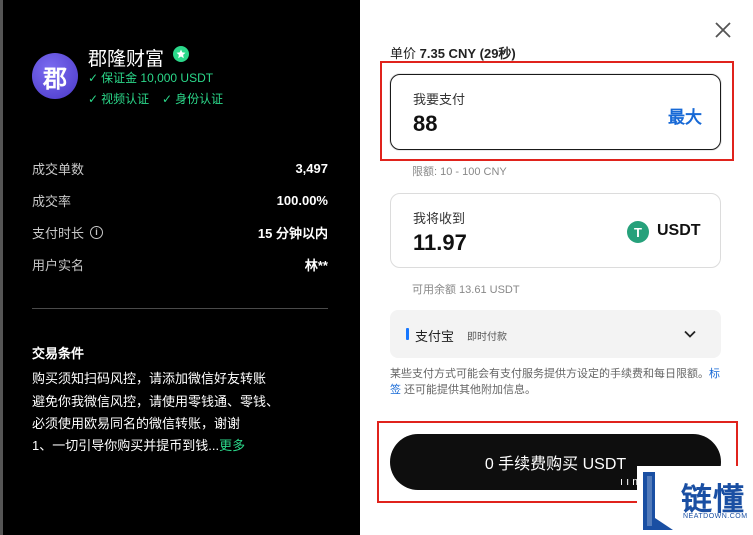 Image resolution: width=753 pixels, height=535 pixels. What do you see at coordinates (58, 233) in the screenshot?
I see `stat-label: 支付时长` at bounding box center [58, 233].